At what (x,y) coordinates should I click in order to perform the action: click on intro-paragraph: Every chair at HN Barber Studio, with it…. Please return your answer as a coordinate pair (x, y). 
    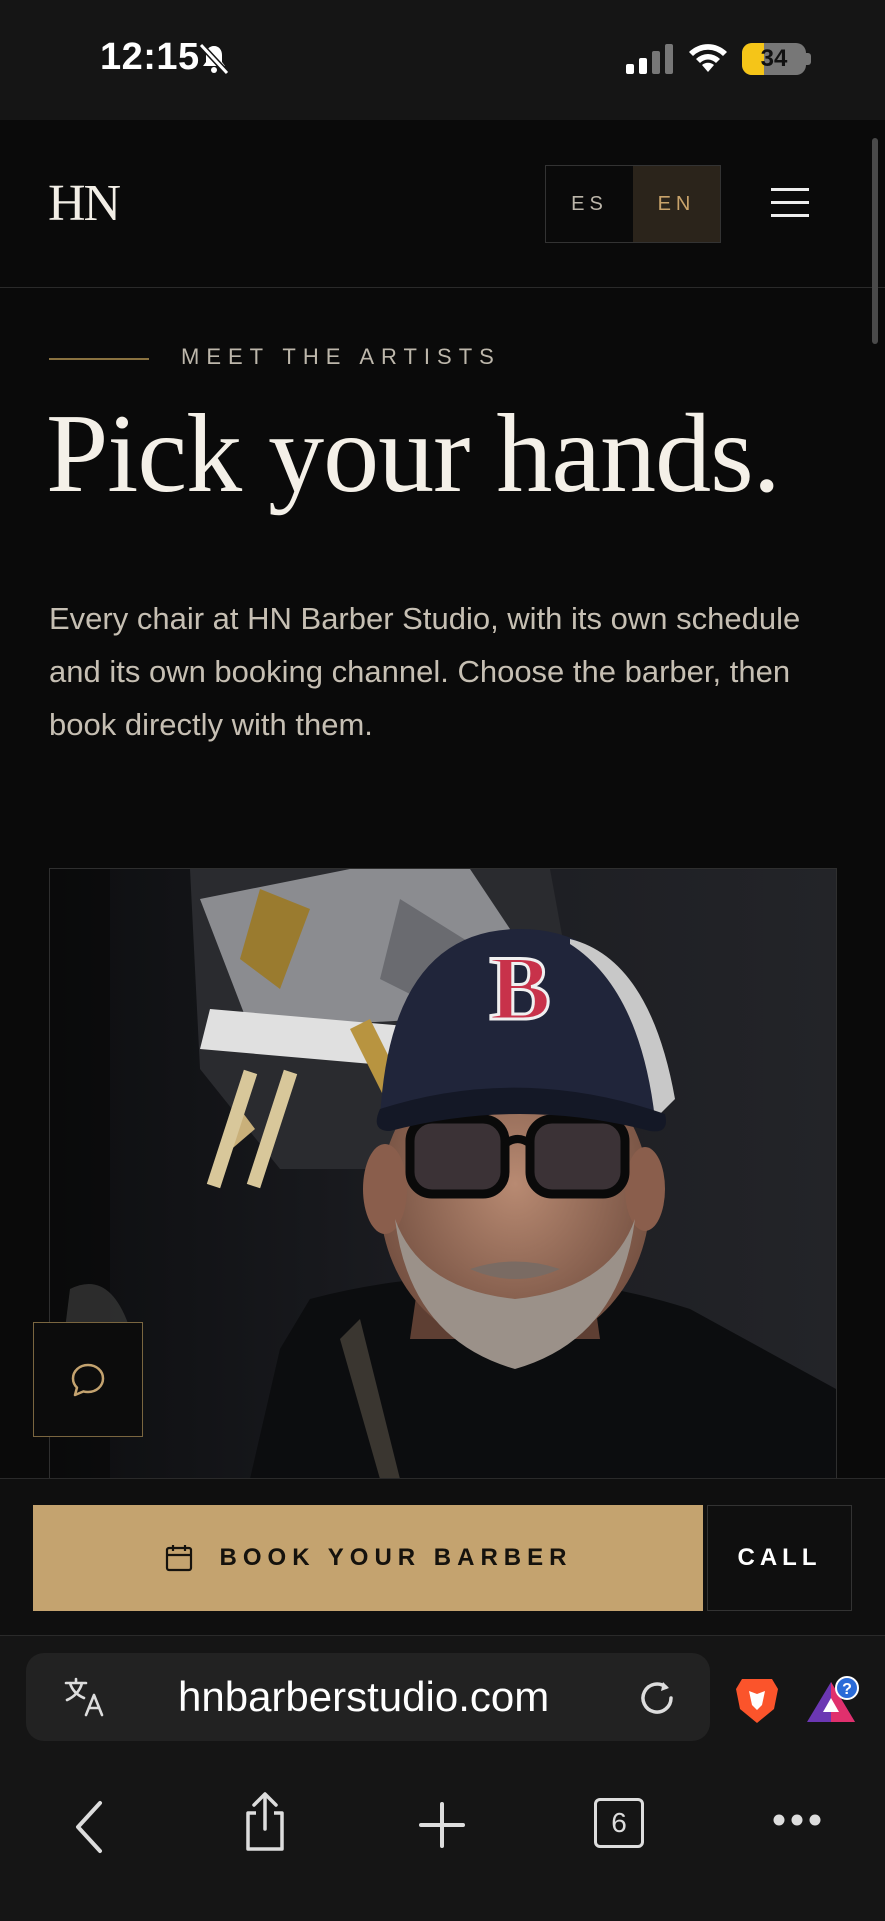
    Looking at the image, I should click on (425, 671).